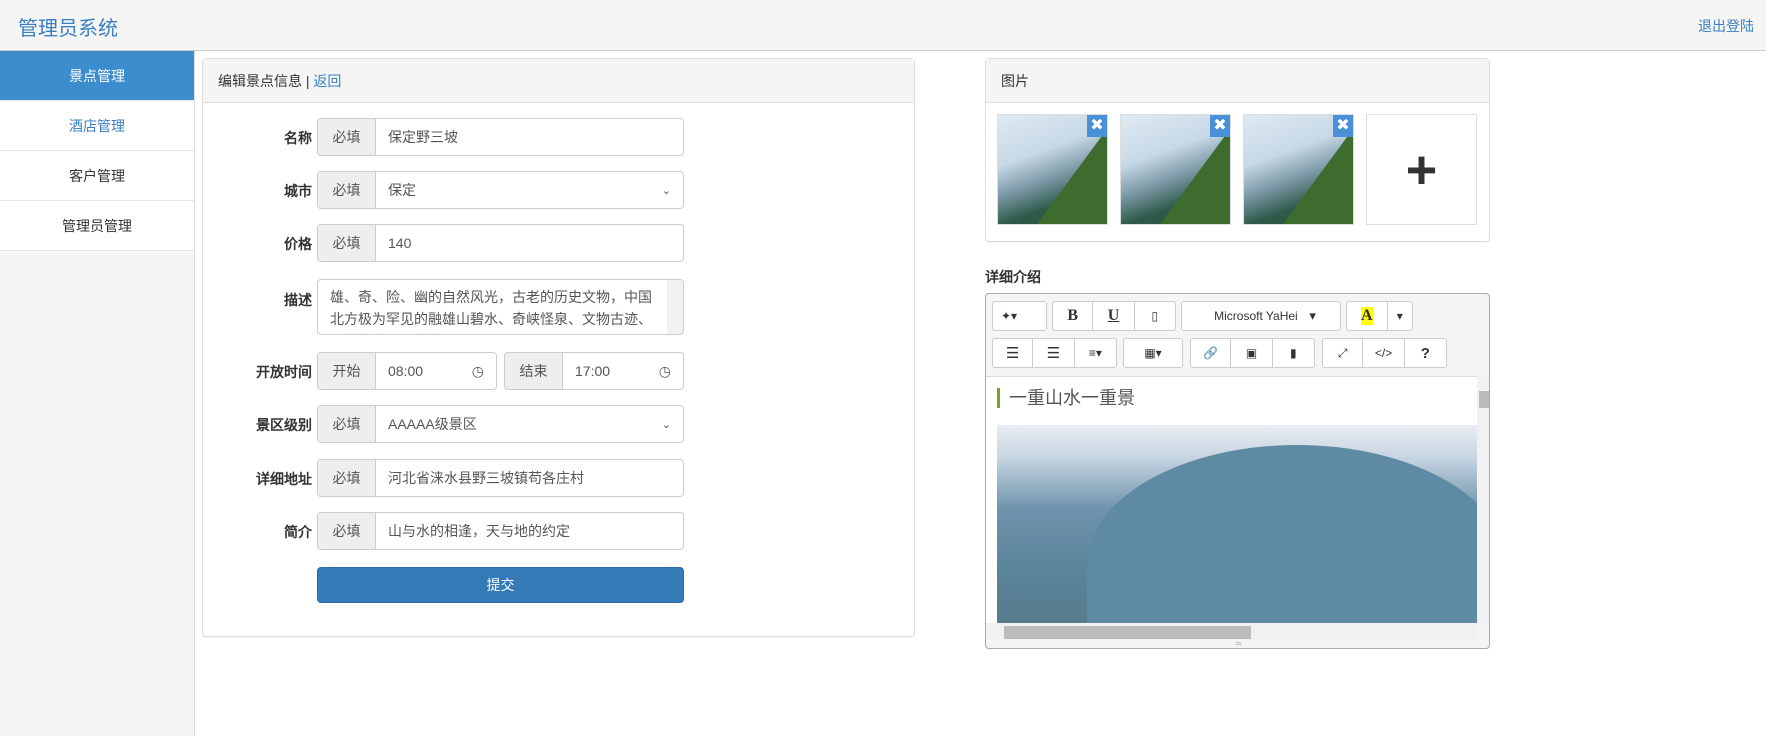 The height and width of the screenshot is (736, 1766). Describe the element at coordinates (298, 138) in the screenshot. I see `name-label: 名称` at that location.